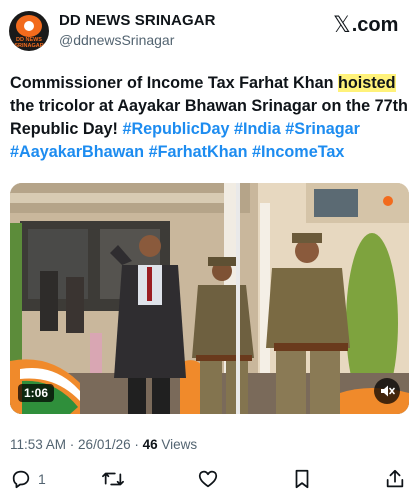  I want to click on share-button, so click(395, 479).